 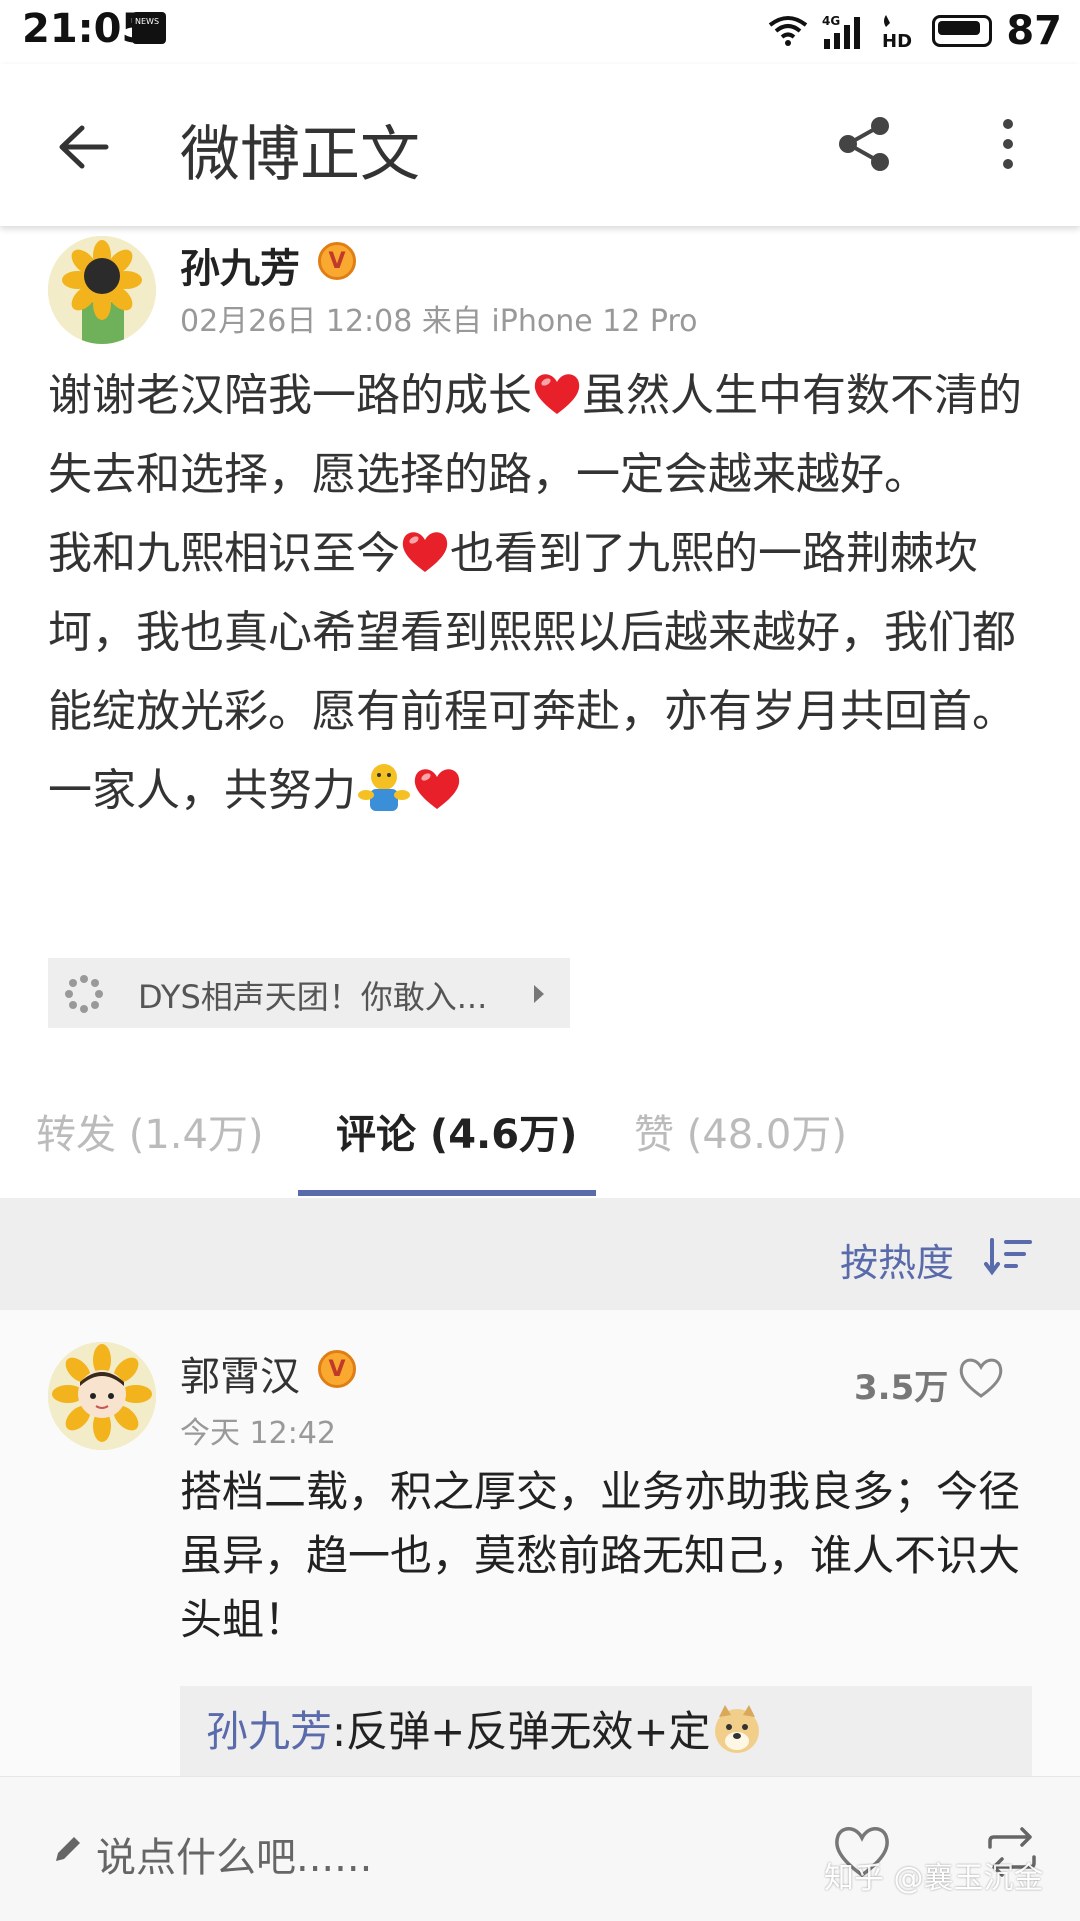 I want to click on post-text: 谢谢老汉陪我一路的成长, so click(x=290, y=395).